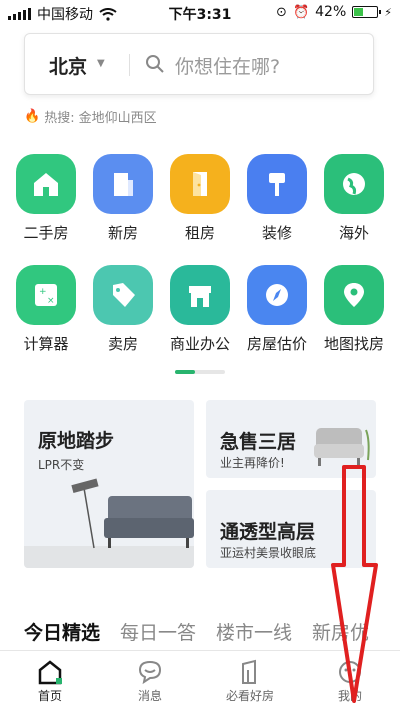 Image resolution: width=400 pixels, height=710 pixels. I want to click on banner-card-1: 原地踏步 LPR不变, so click(109, 484).